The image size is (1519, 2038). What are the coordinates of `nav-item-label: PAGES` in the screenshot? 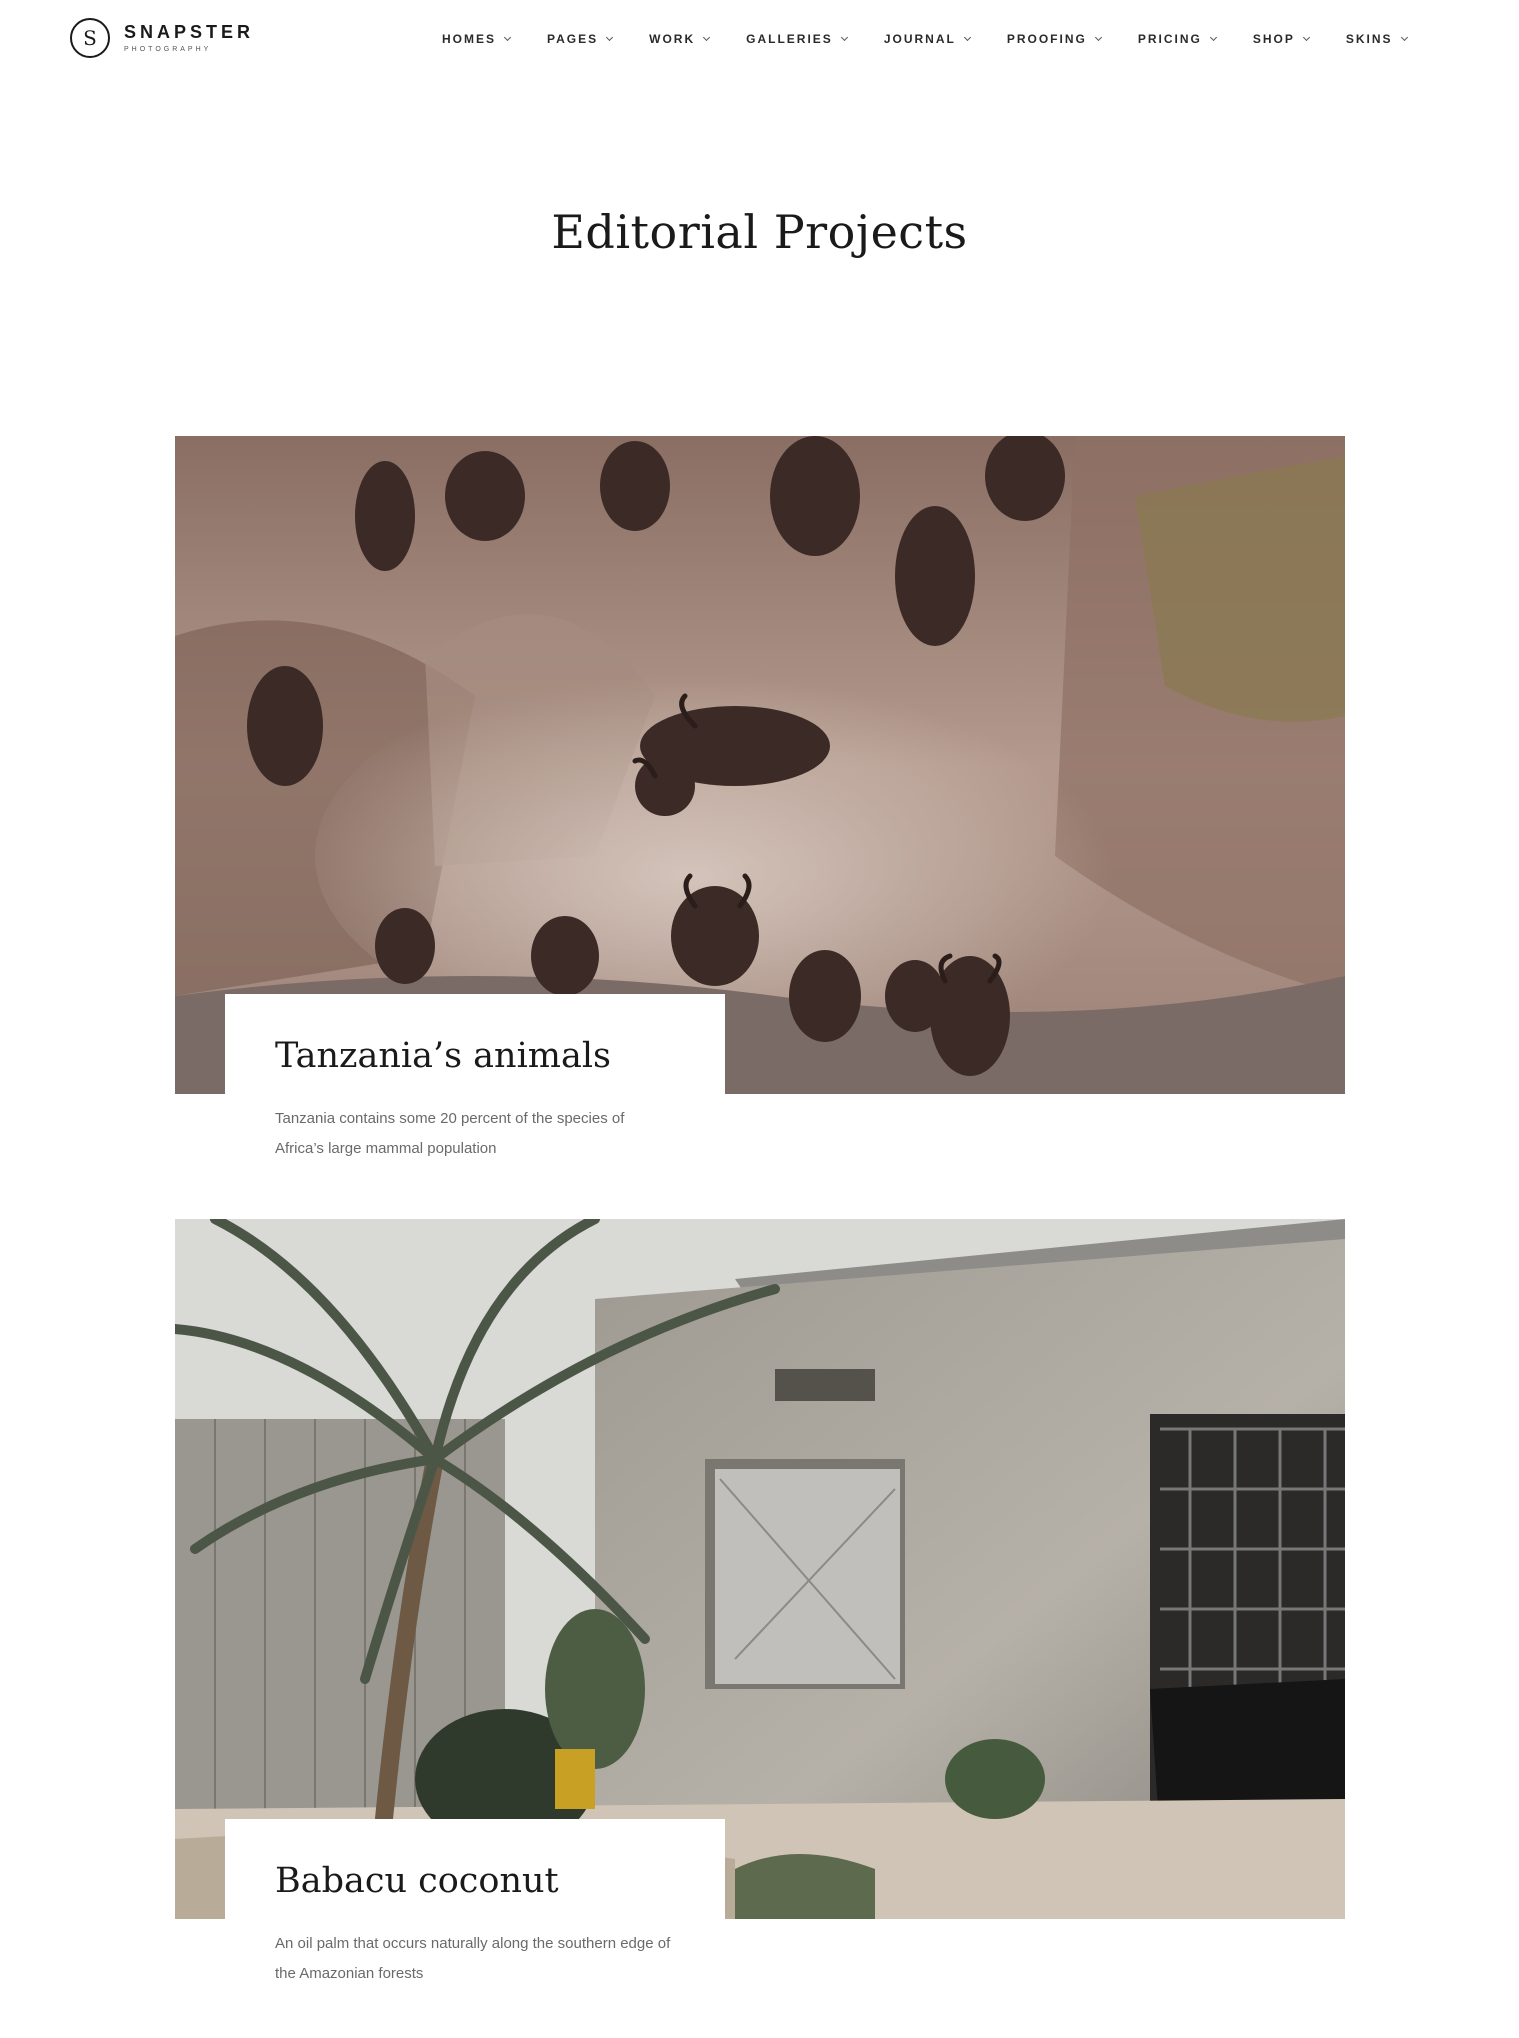 It's located at (573, 39).